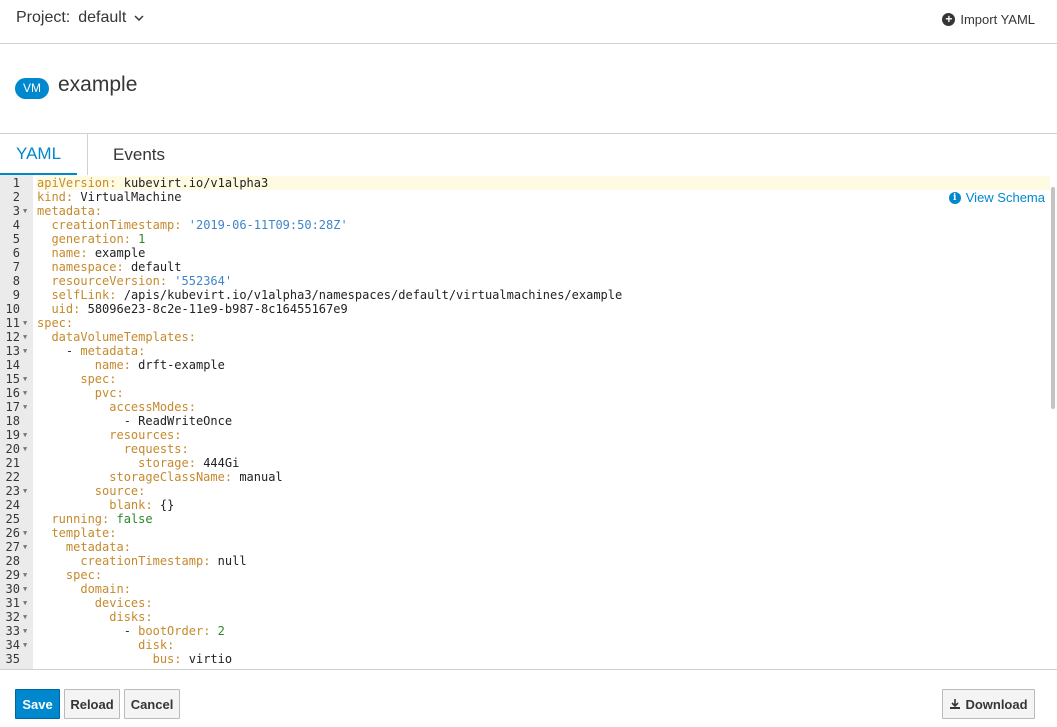  Describe the element at coordinates (996, 197) in the screenshot. I see `view-schema-link: i View Schema` at that location.